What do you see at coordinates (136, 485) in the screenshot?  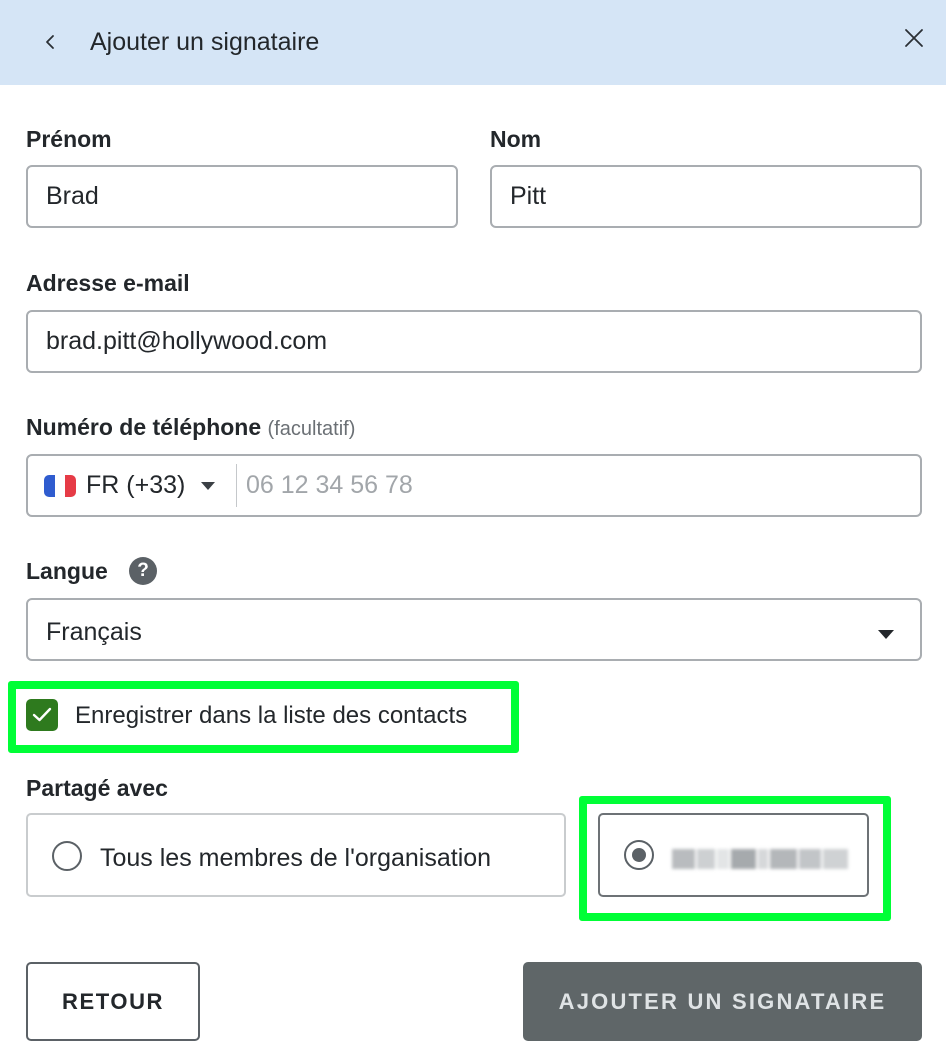 I see `country-code-value: FR (+33)` at bounding box center [136, 485].